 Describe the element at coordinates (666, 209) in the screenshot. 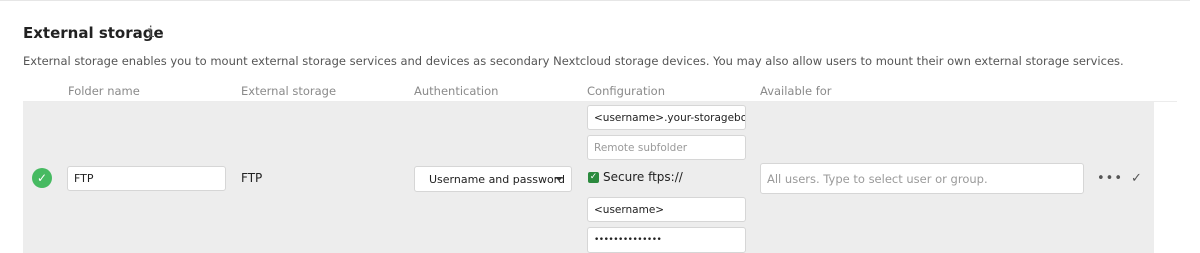

I see `username-input: <username>` at that location.